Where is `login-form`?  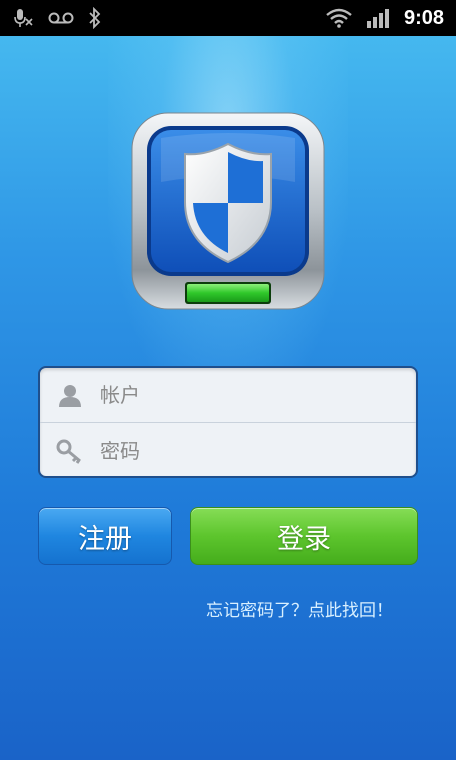
login-form is located at coordinates (228, 422).